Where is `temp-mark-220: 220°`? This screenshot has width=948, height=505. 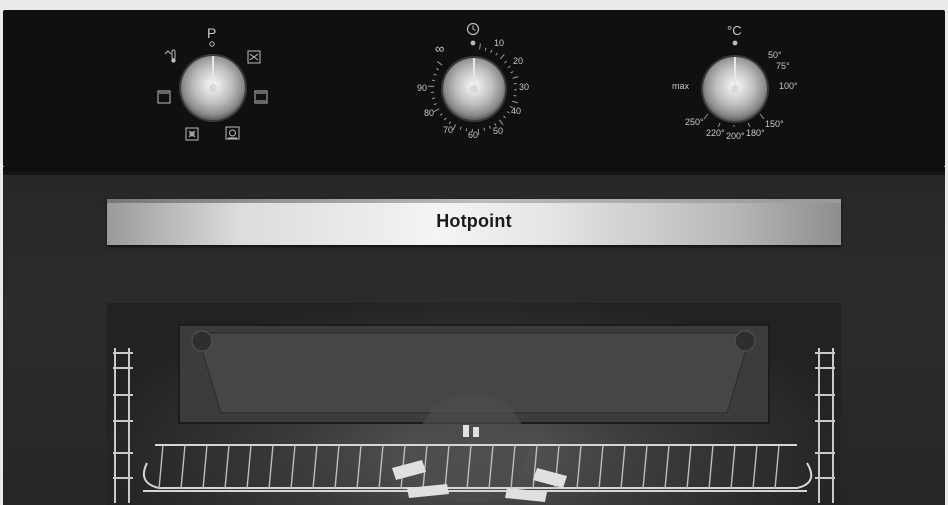 temp-mark-220: 220° is located at coordinates (715, 133).